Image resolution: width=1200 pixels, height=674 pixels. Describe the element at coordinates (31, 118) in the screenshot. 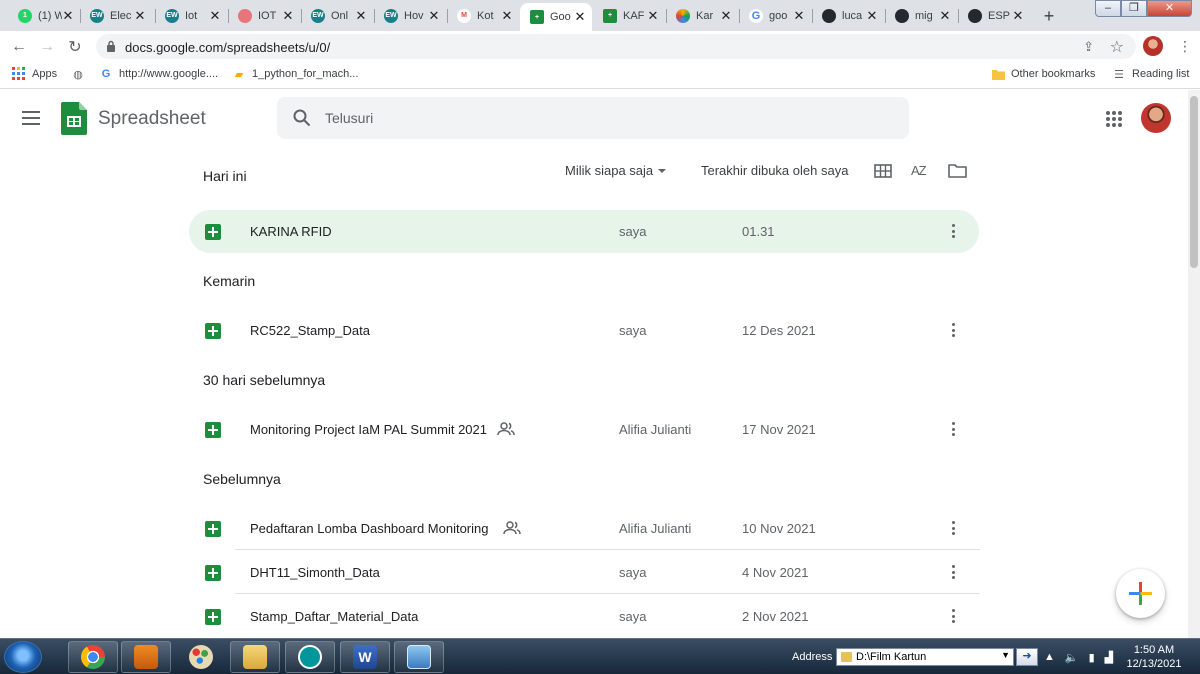

I see `main-menu-icon` at that location.